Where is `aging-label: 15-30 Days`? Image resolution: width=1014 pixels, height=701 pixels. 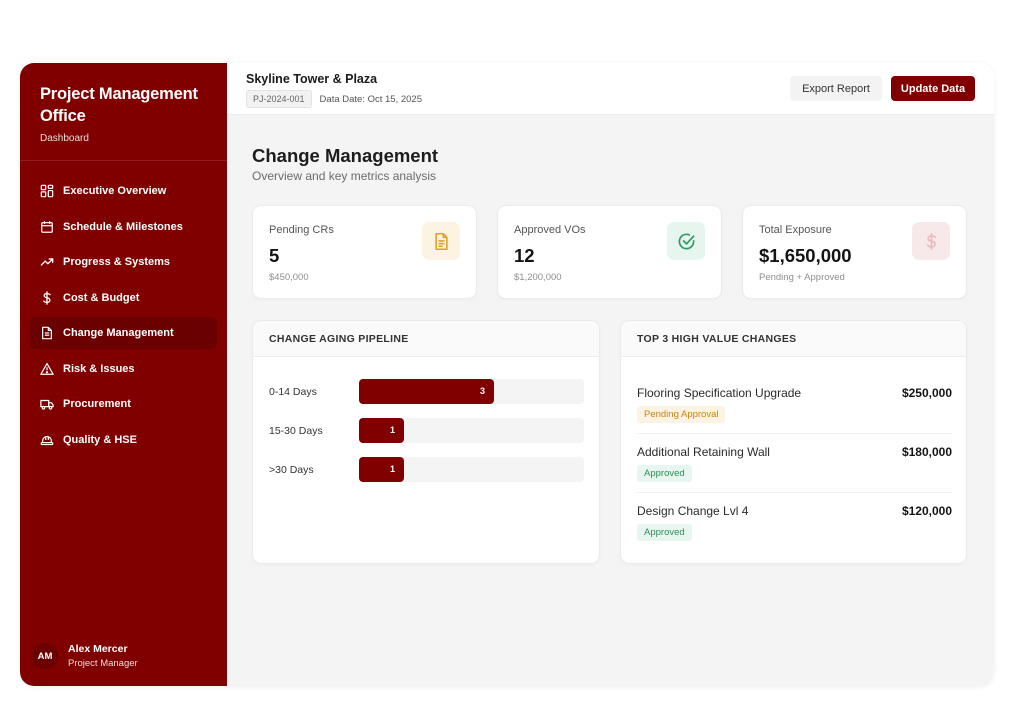 aging-label: 15-30 Days is located at coordinates (296, 431).